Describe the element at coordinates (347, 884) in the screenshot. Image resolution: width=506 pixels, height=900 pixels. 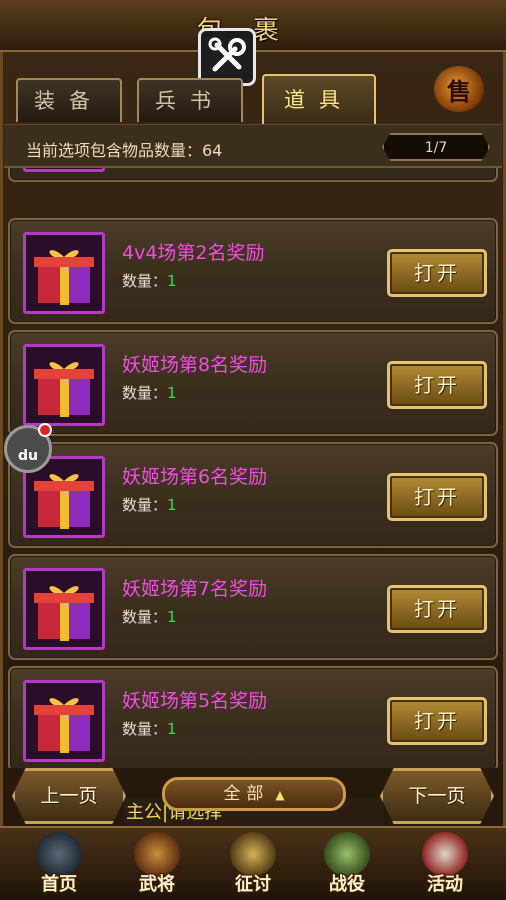
I see `nav-label: 战役` at that location.